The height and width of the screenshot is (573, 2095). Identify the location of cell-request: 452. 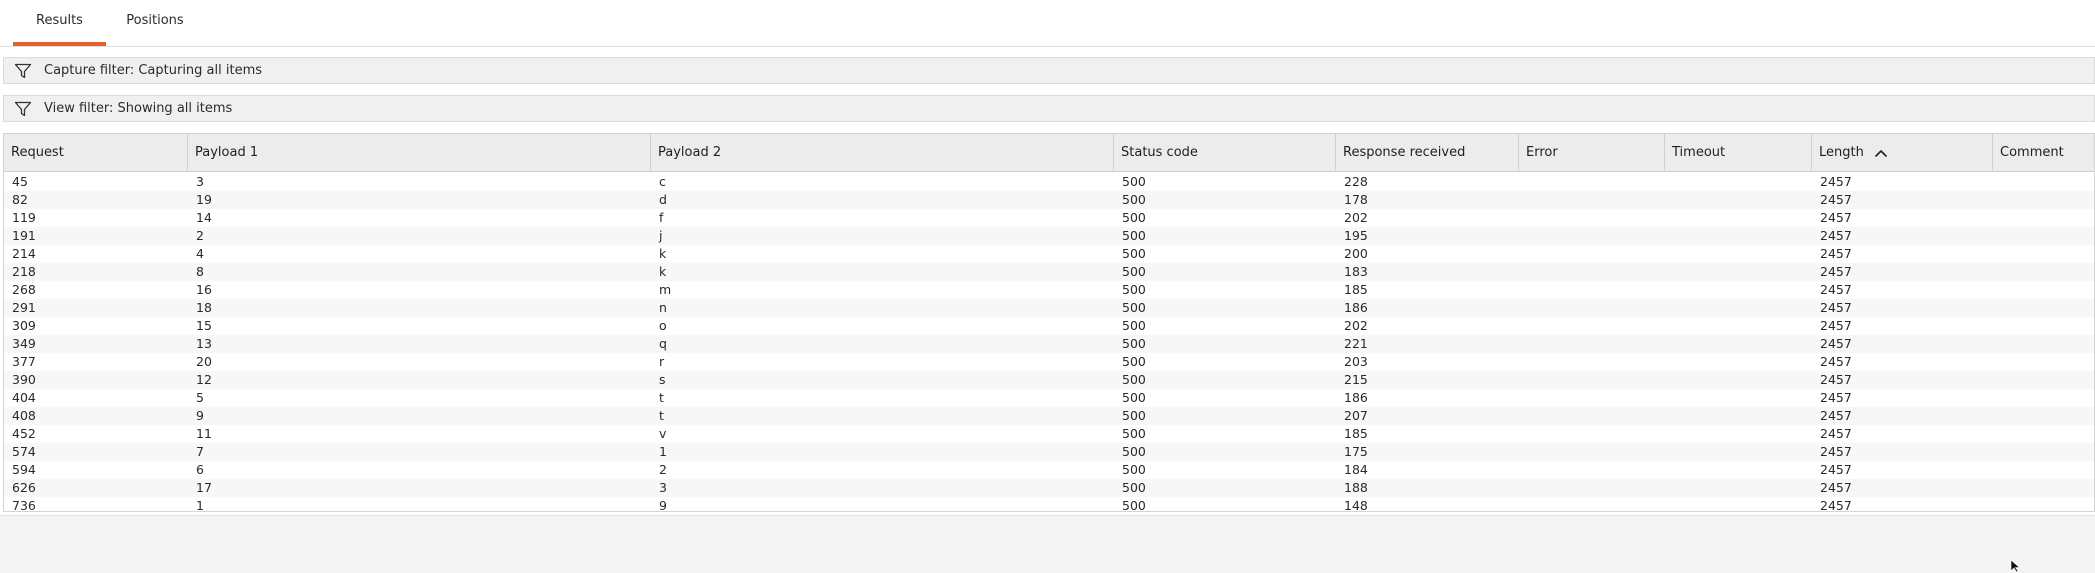
(24, 433).